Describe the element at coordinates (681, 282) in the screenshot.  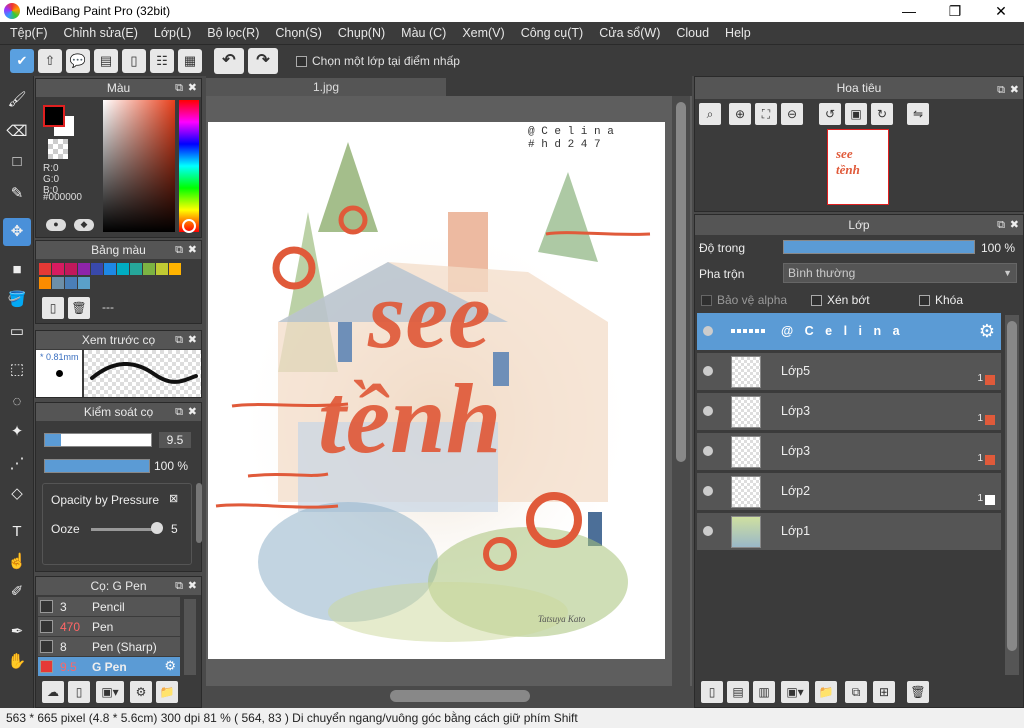
I see `vertical-scroll-thumb` at that location.